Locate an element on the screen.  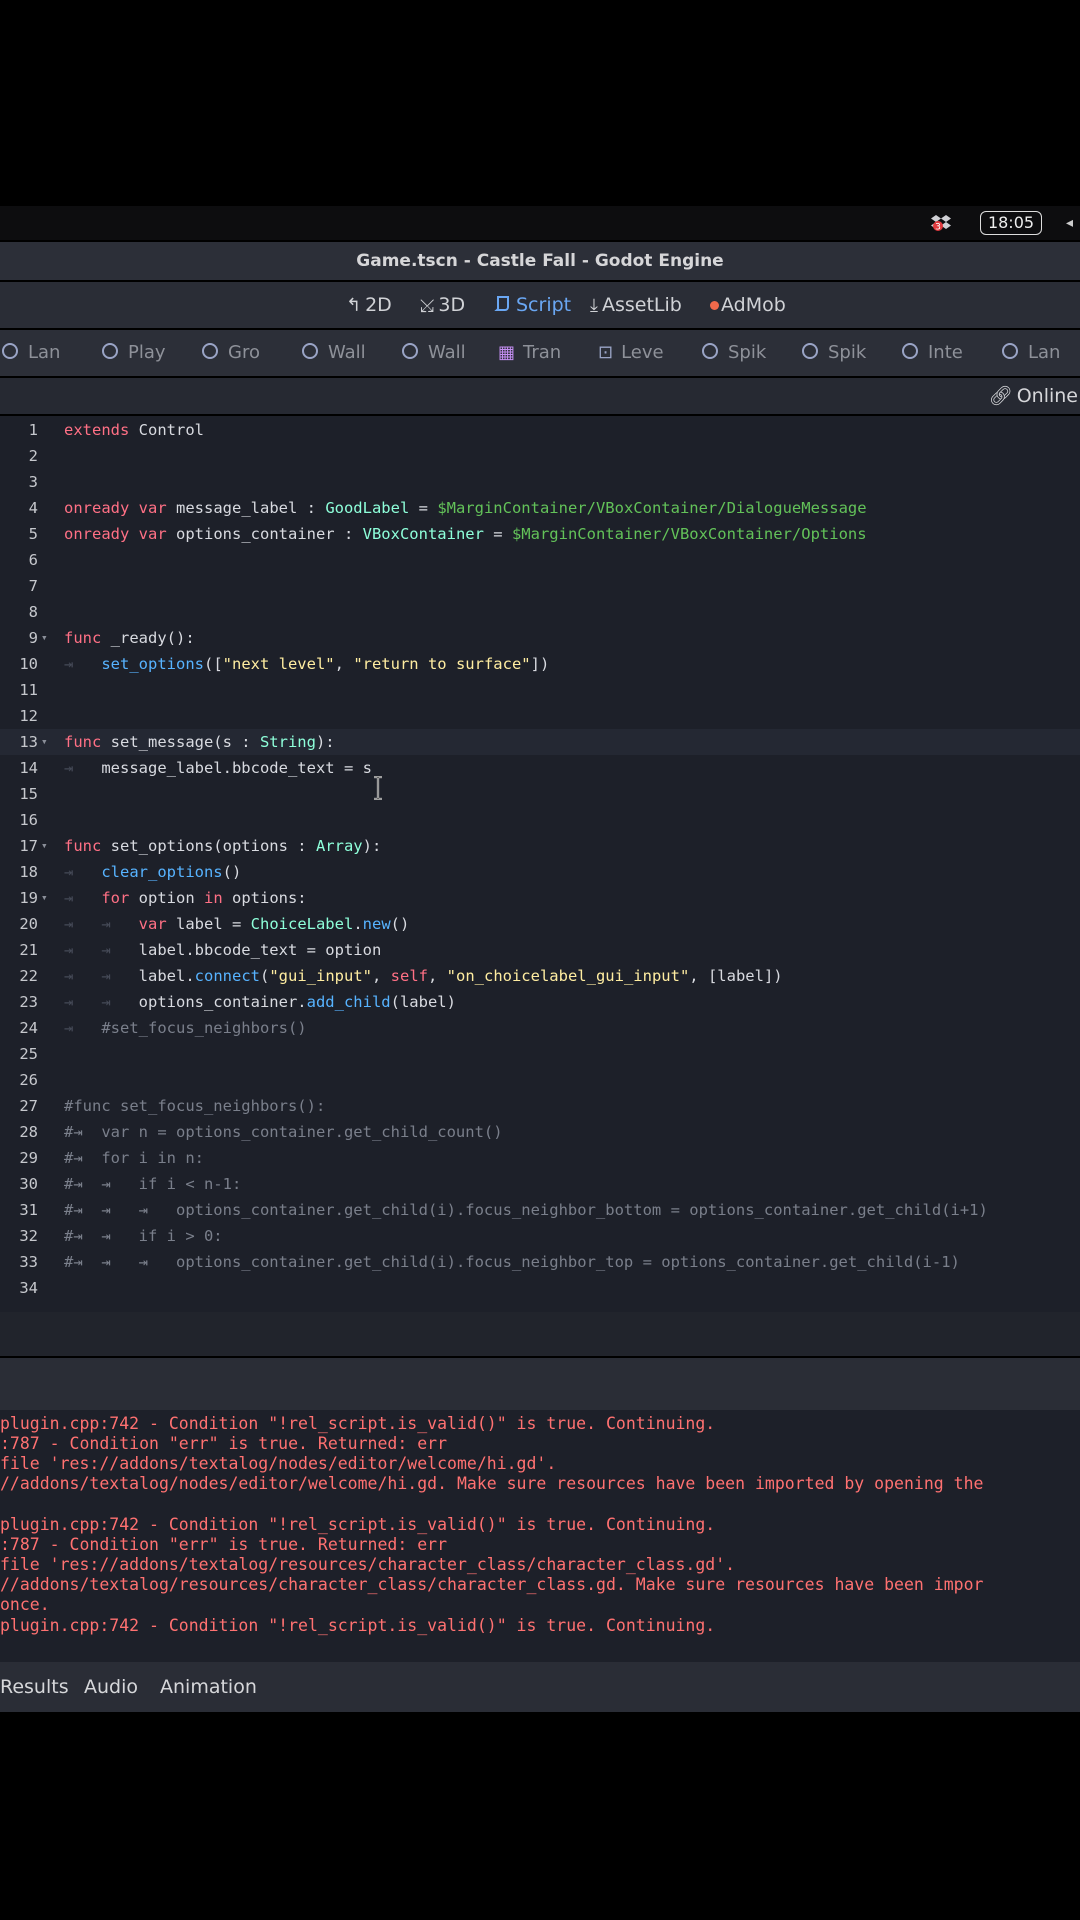
3d-icon: ⤩ is located at coordinates (427, 305).